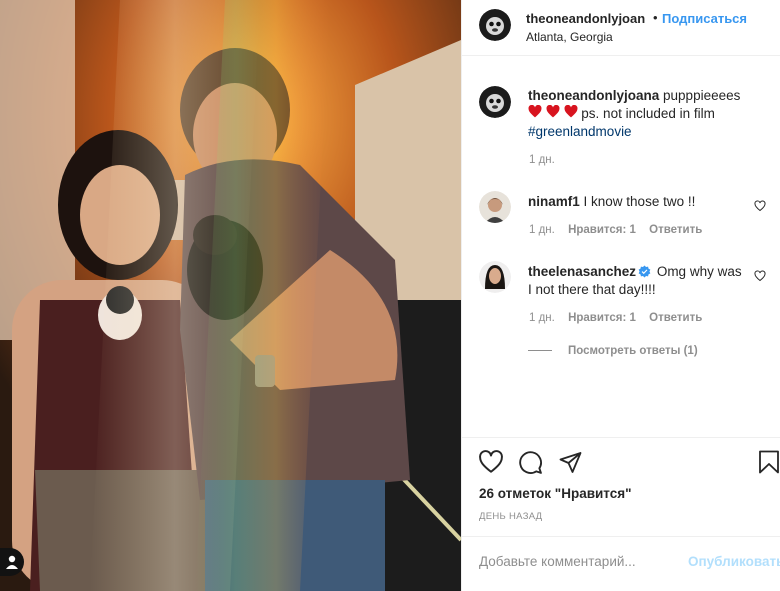  Describe the element at coordinates (648, 113) in the screenshot. I see `caption-line2: ps. not included in film` at that location.